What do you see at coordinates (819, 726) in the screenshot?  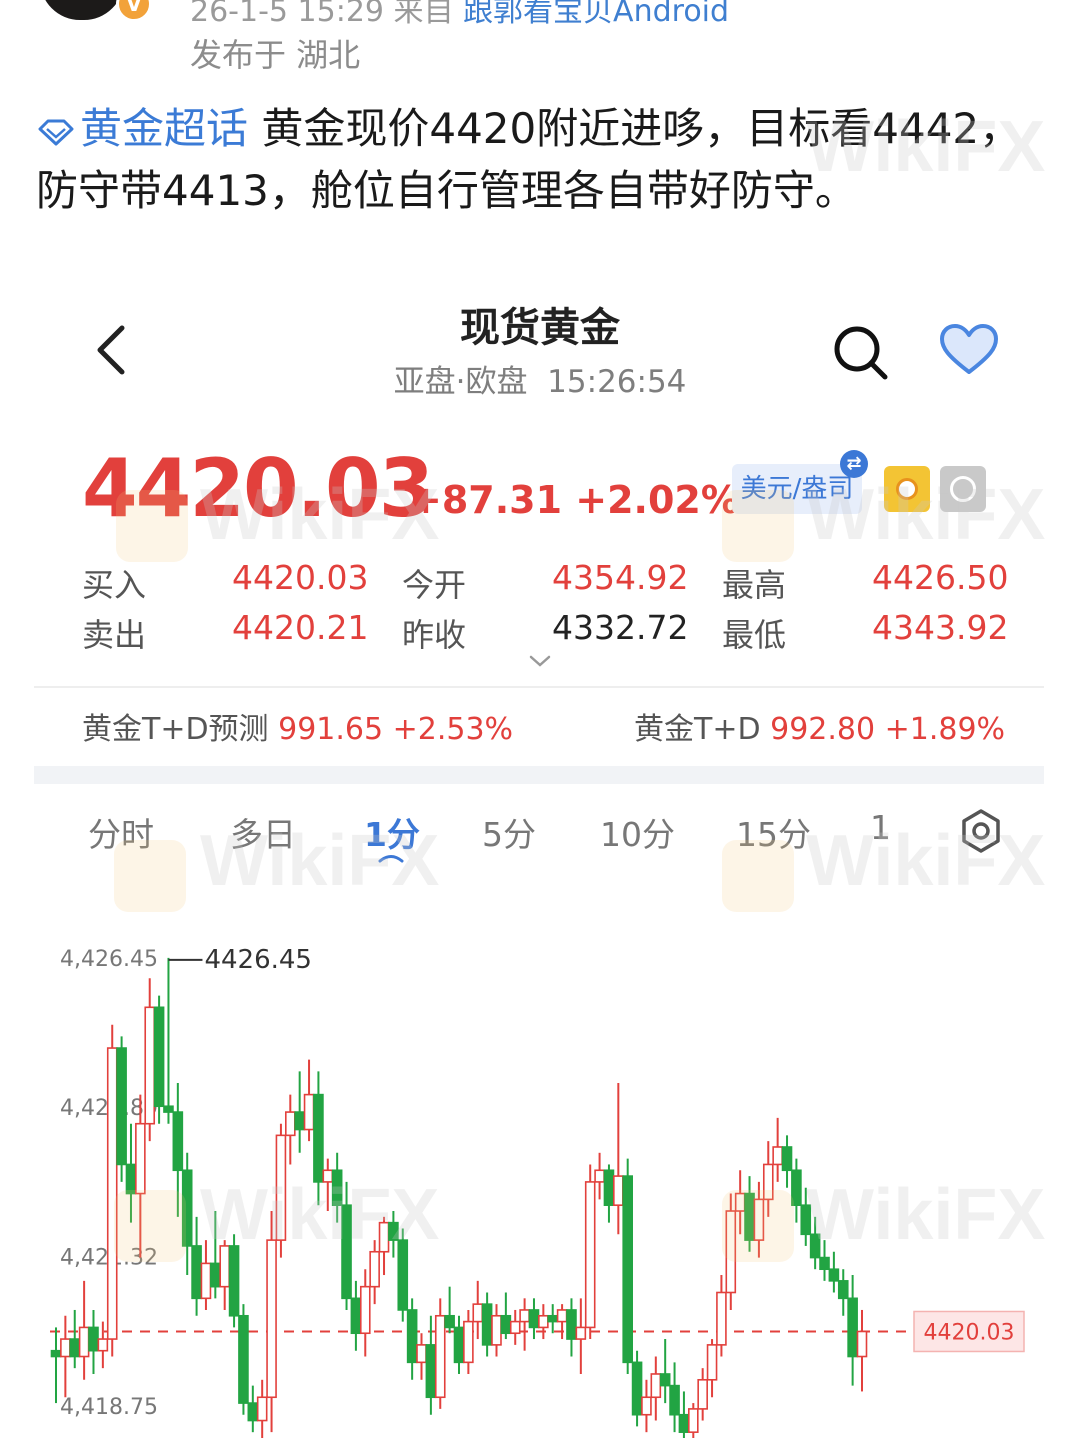 I see `td-quote: 黄金T+D 992.80 +1.89%` at bounding box center [819, 726].